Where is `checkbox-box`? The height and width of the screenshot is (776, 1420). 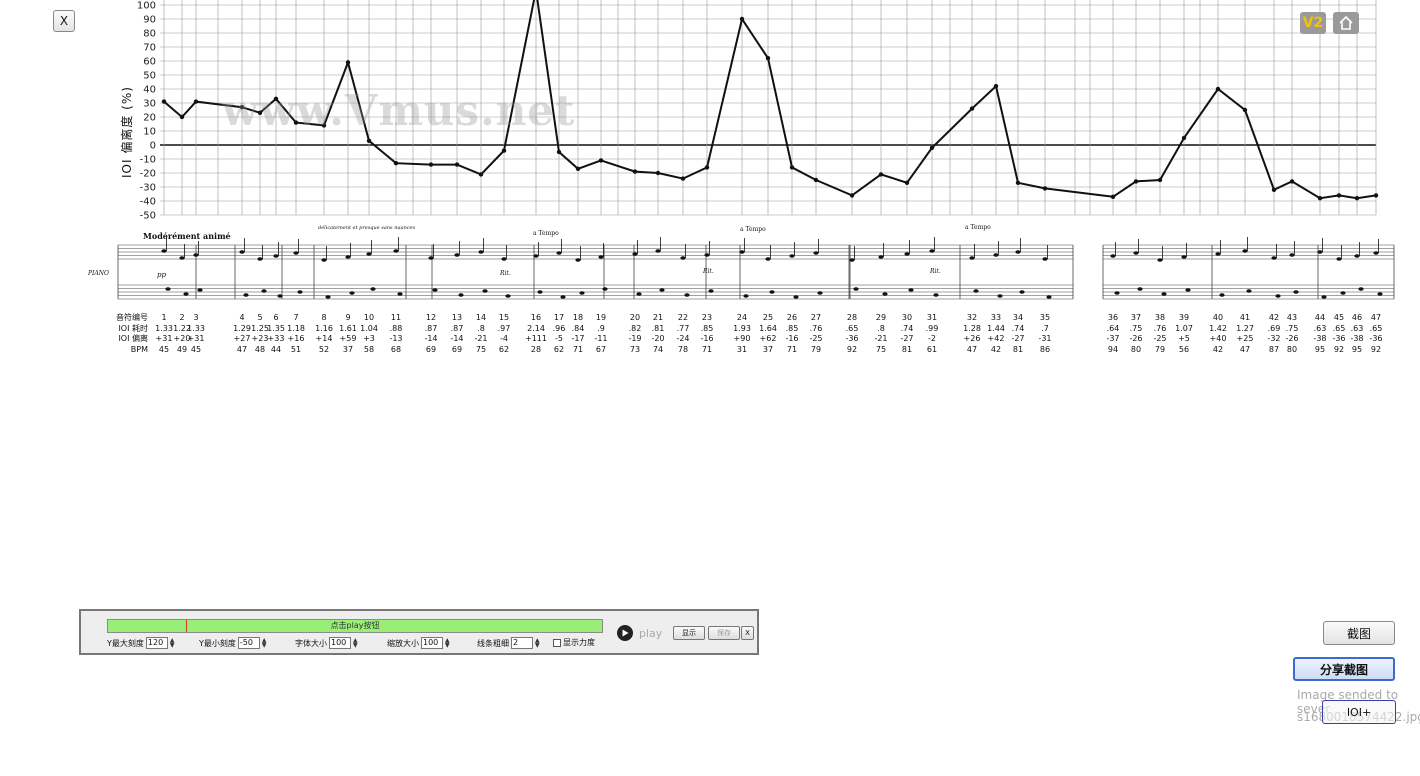
checkbox-box is located at coordinates (557, 642).